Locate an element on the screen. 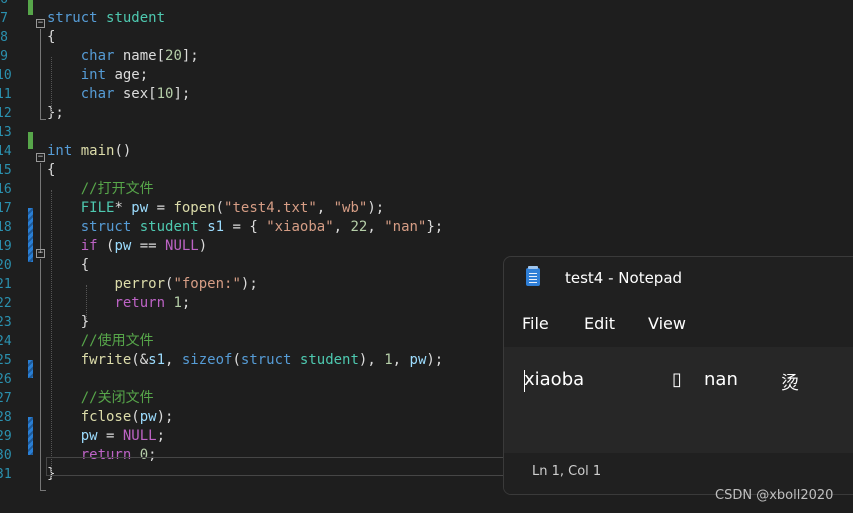  code-line: 8{ is located at coordinates (426, 37).